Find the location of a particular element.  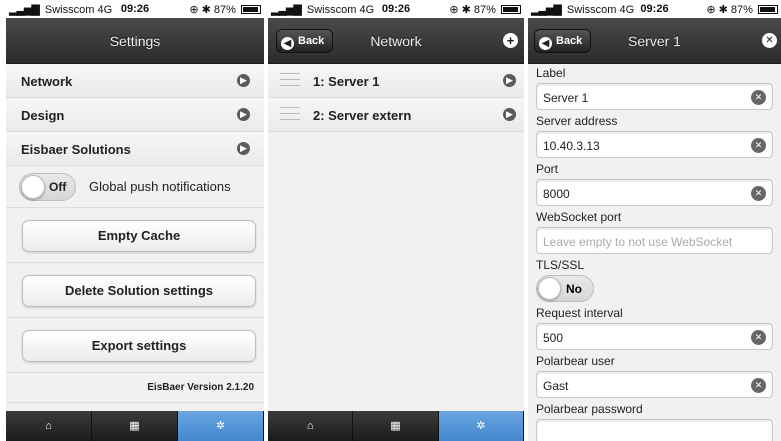

port-input: 8000 ✕ is located at coordinates (654, 192).